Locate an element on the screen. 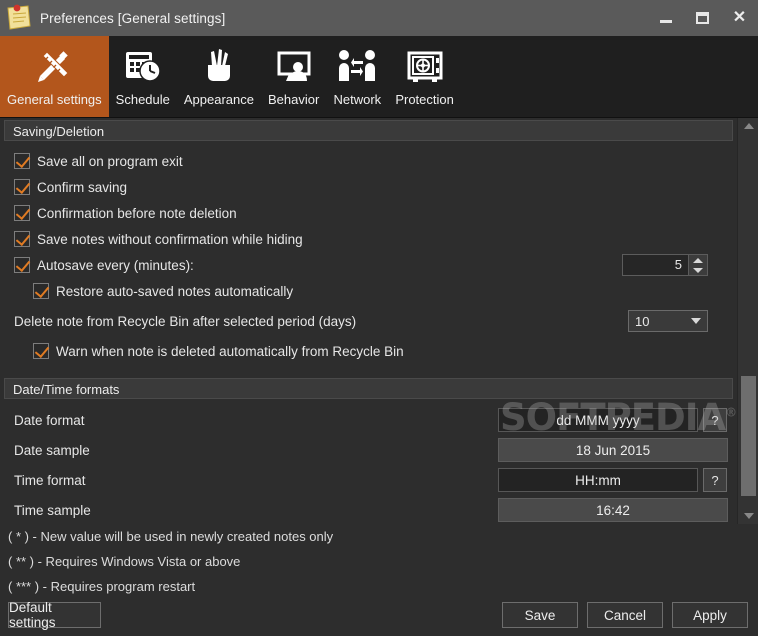 The image size is (758, 636). tab-appearance: Appearance is located at coordinates (219, 76).